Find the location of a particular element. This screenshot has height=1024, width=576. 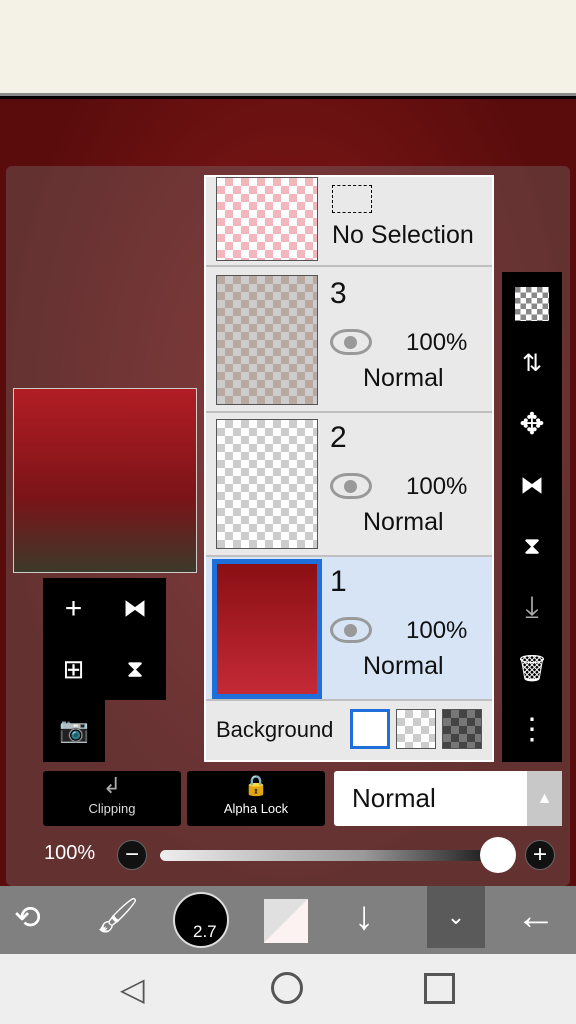

layer-row-2: 2 100% Normal is located at coordinates (349, 485).